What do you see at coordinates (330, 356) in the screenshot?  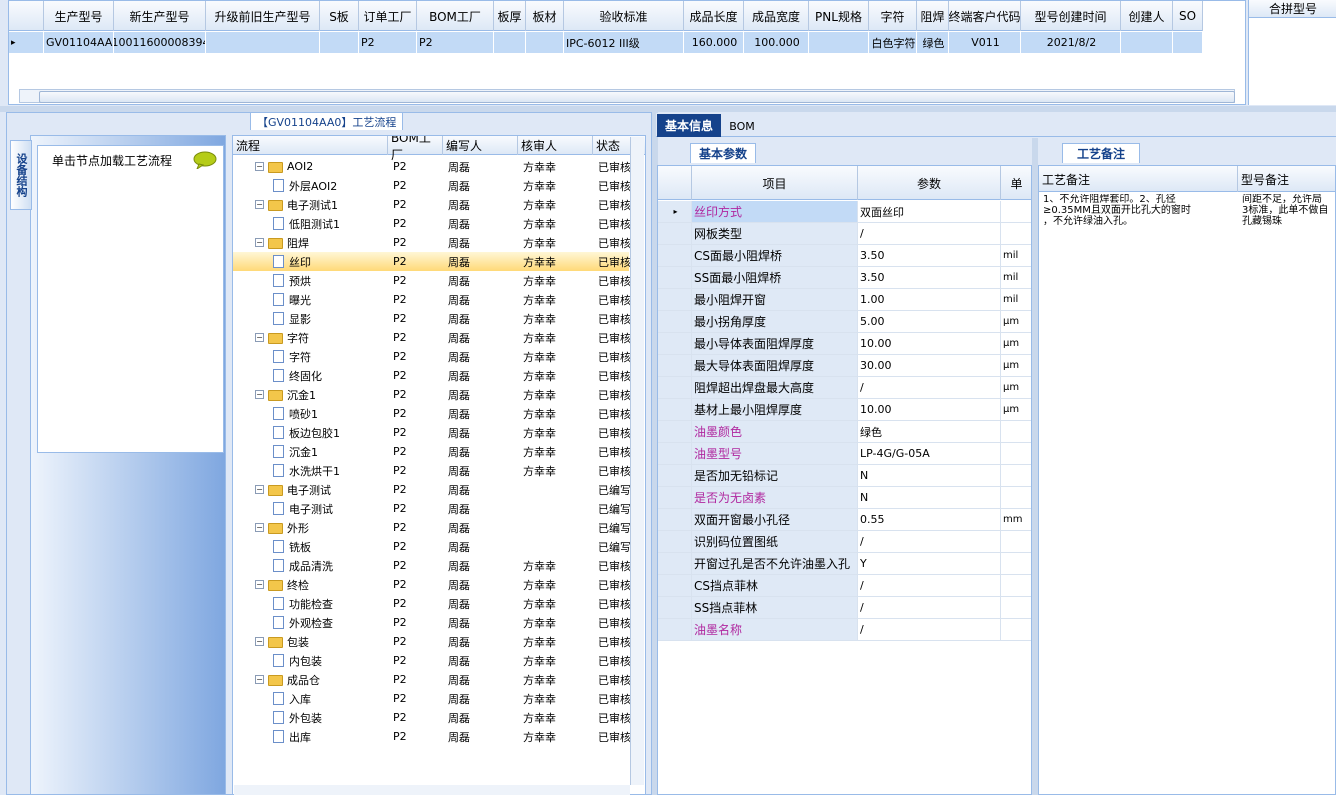 I see `tree-node: 字符` at bounding box center [330, 356].